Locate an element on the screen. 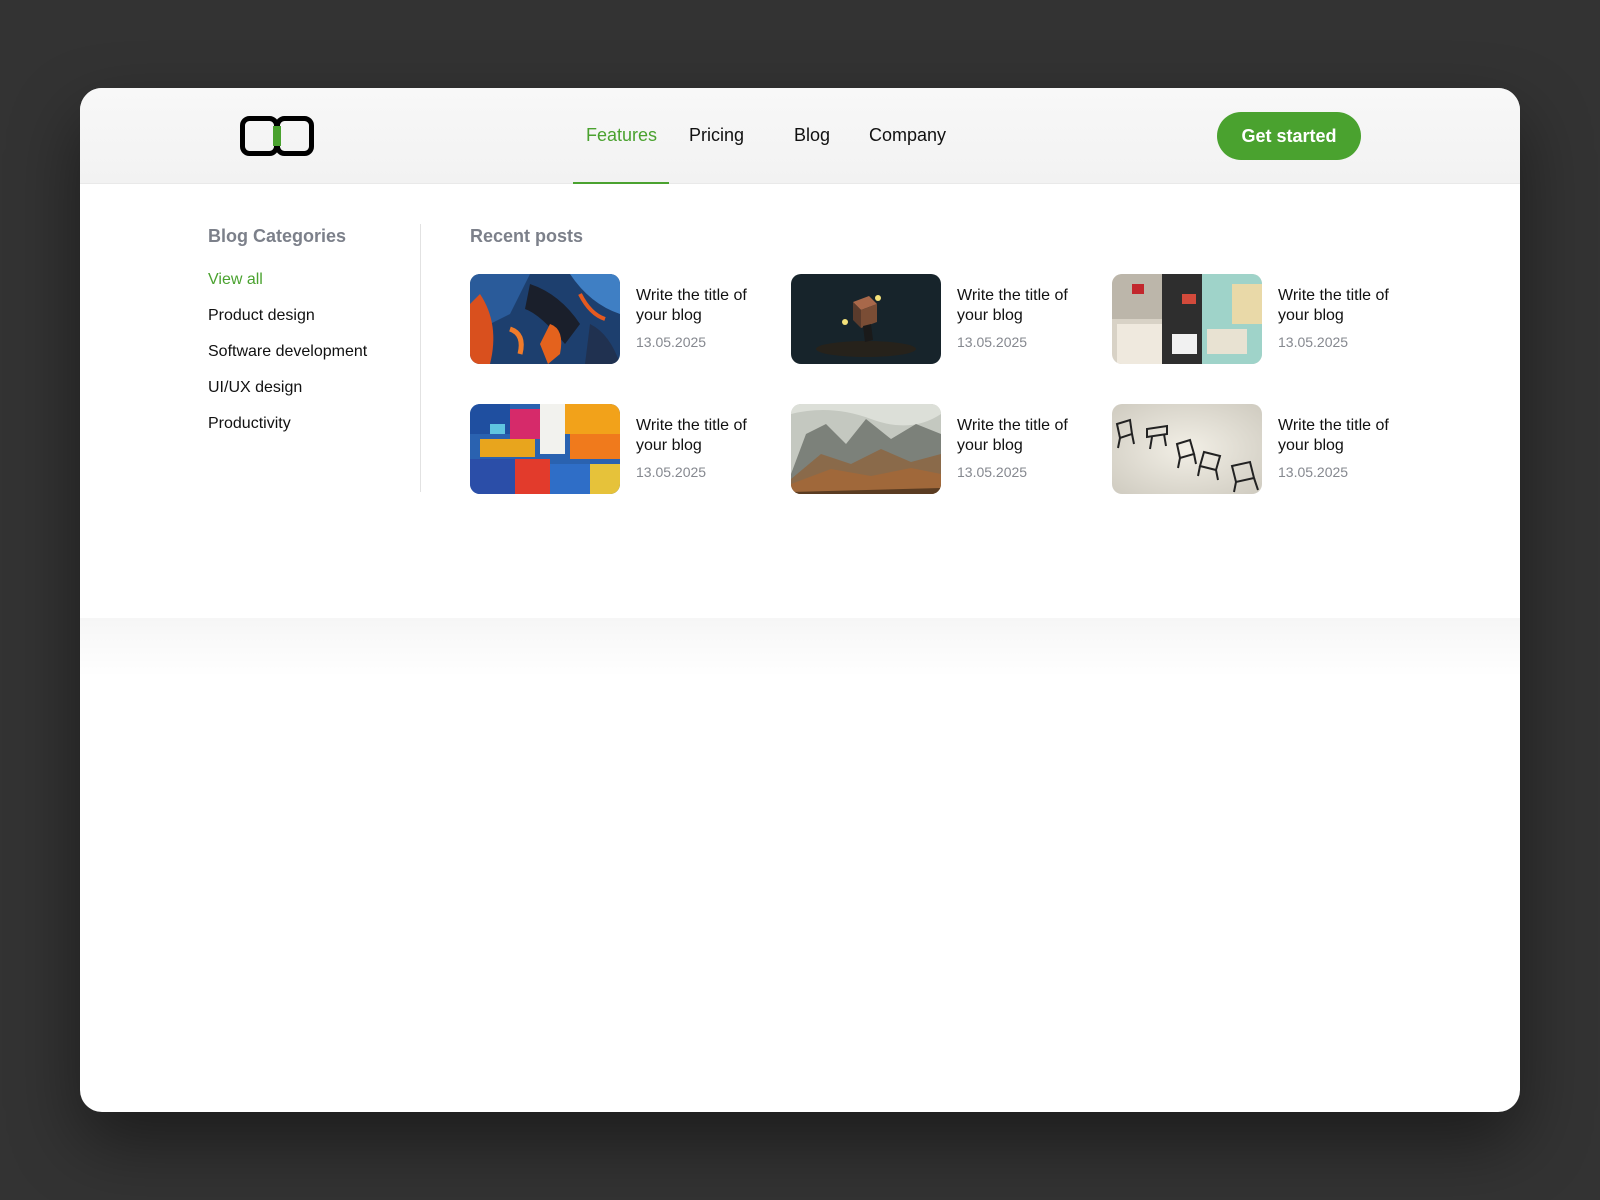 The image size is (1600, 1200). blog-categories-heading: Blog Categories is located at coordinates (277, 236).